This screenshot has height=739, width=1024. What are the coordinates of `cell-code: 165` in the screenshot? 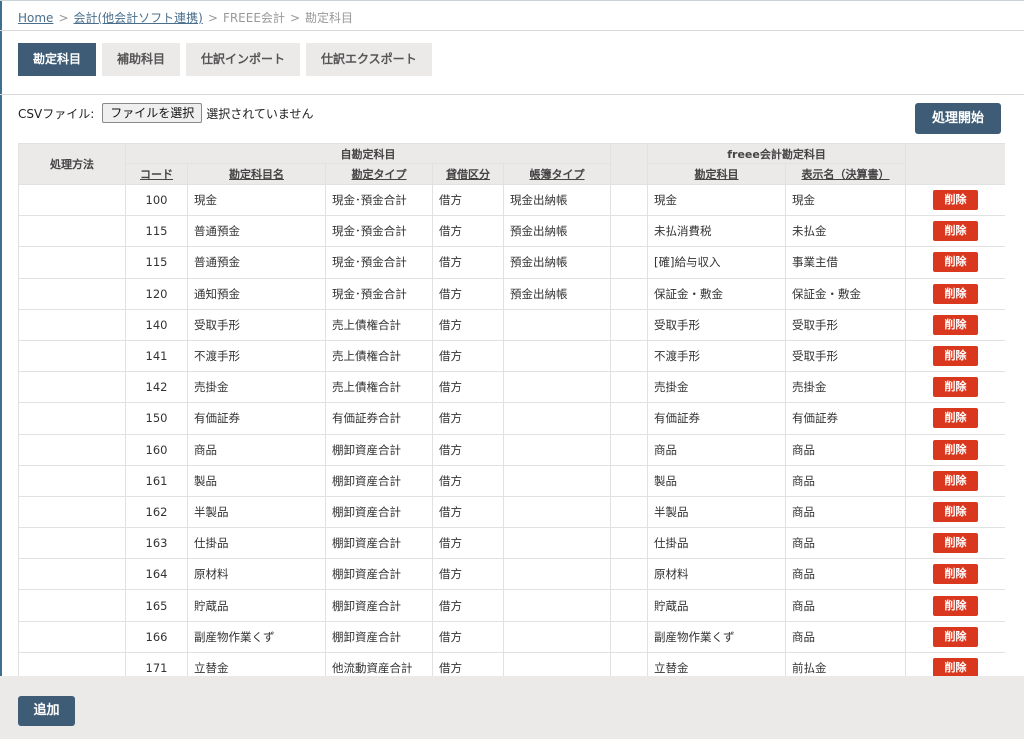 It's located at (156, 605).